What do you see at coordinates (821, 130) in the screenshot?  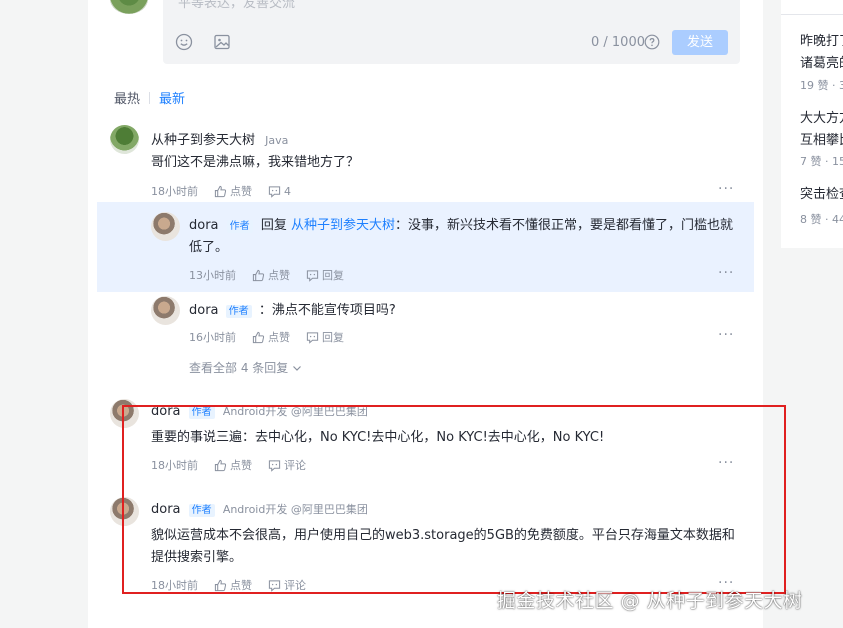 I see `sidebar-item: 大大方方 互相攀比` at bounding box center [821, 130].